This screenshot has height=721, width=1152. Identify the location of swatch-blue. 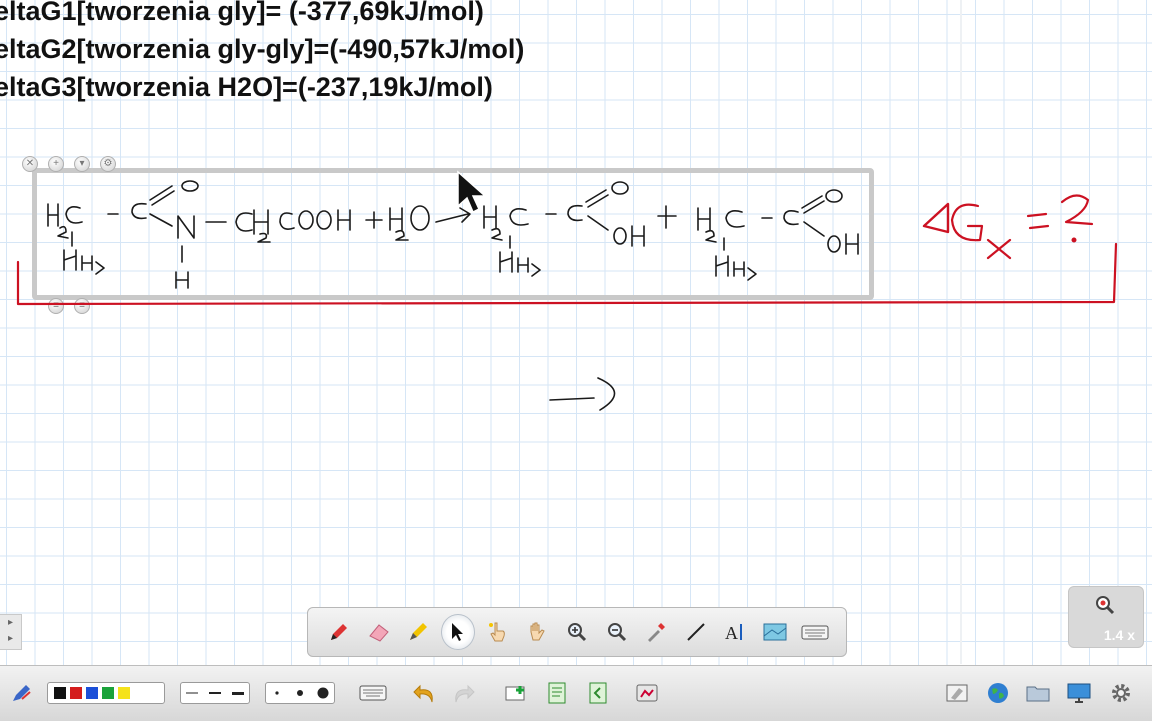
(92, 693).